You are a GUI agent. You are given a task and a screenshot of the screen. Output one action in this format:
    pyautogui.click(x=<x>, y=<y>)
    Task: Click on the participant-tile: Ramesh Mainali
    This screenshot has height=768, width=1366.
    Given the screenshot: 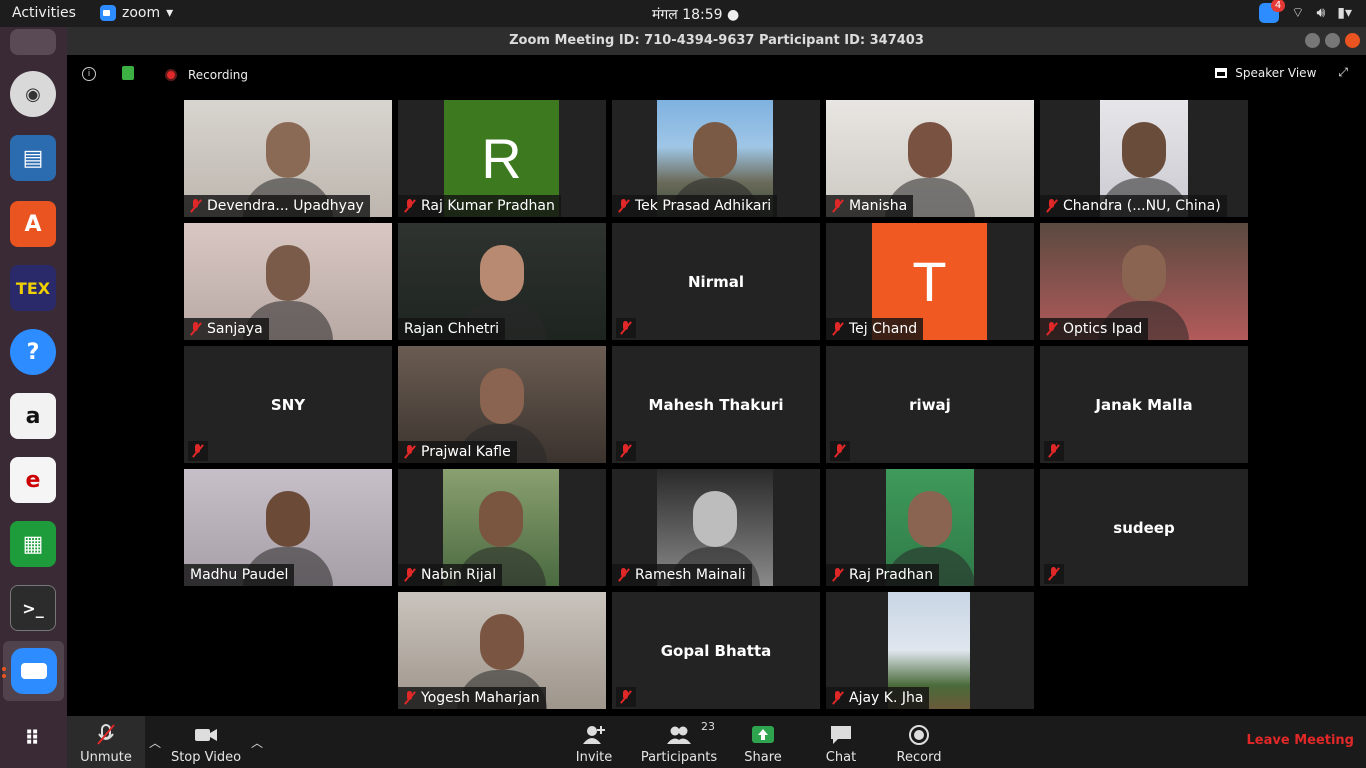 What is the action you would take?
    pyautogui.click(x=716, y=527)
    